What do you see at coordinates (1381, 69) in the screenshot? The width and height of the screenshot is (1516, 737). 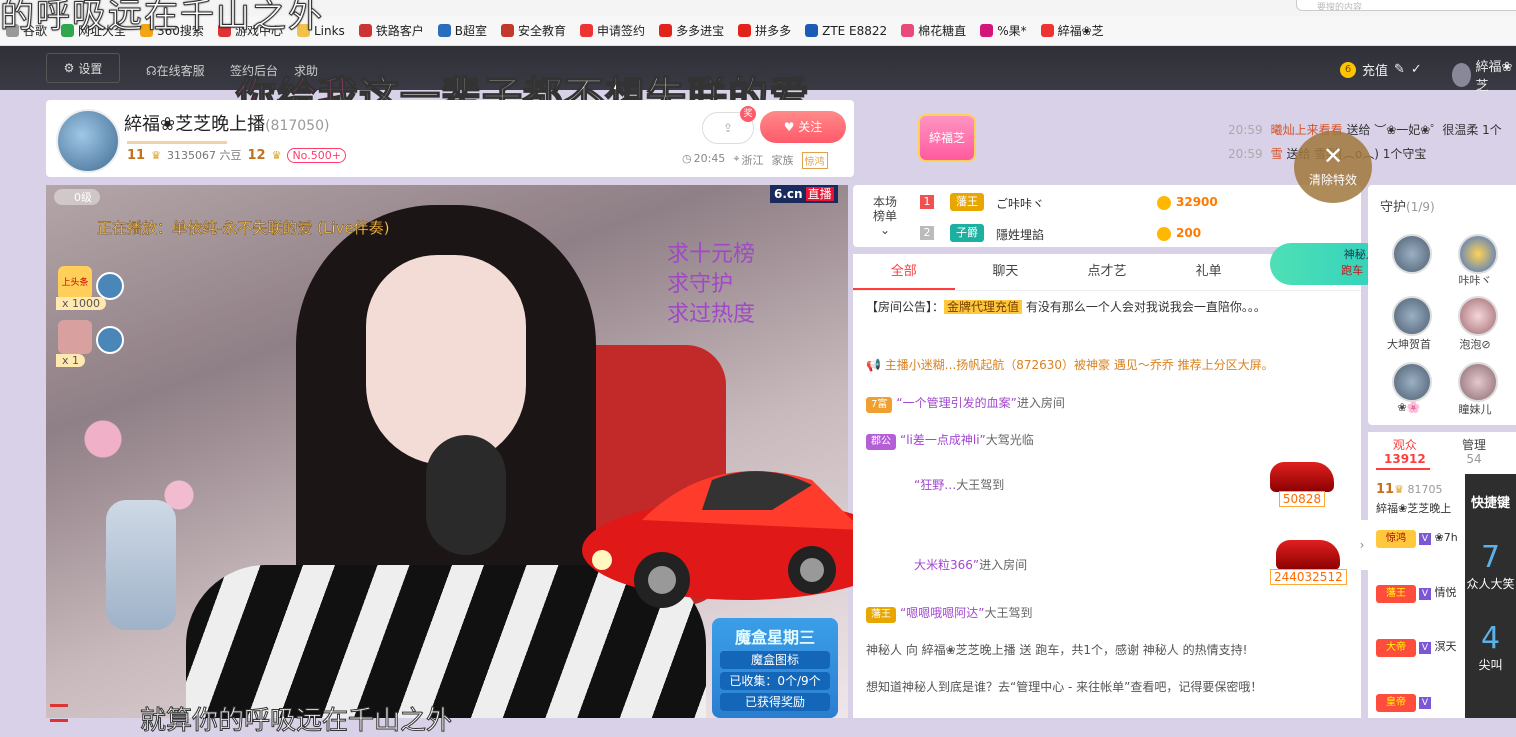 I see `recharge-button: 6 充值 ✎ ✓` at bounding box center [1381, 69].